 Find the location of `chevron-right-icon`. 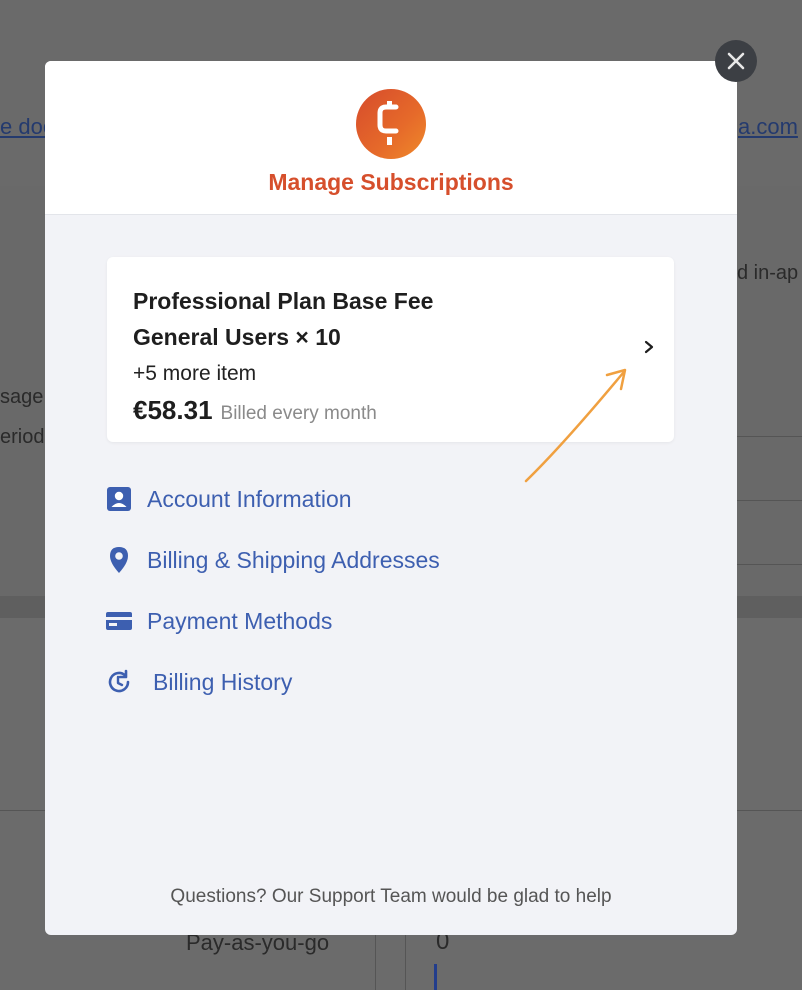

chevron-right-icon is located at coordinates (649, 347).